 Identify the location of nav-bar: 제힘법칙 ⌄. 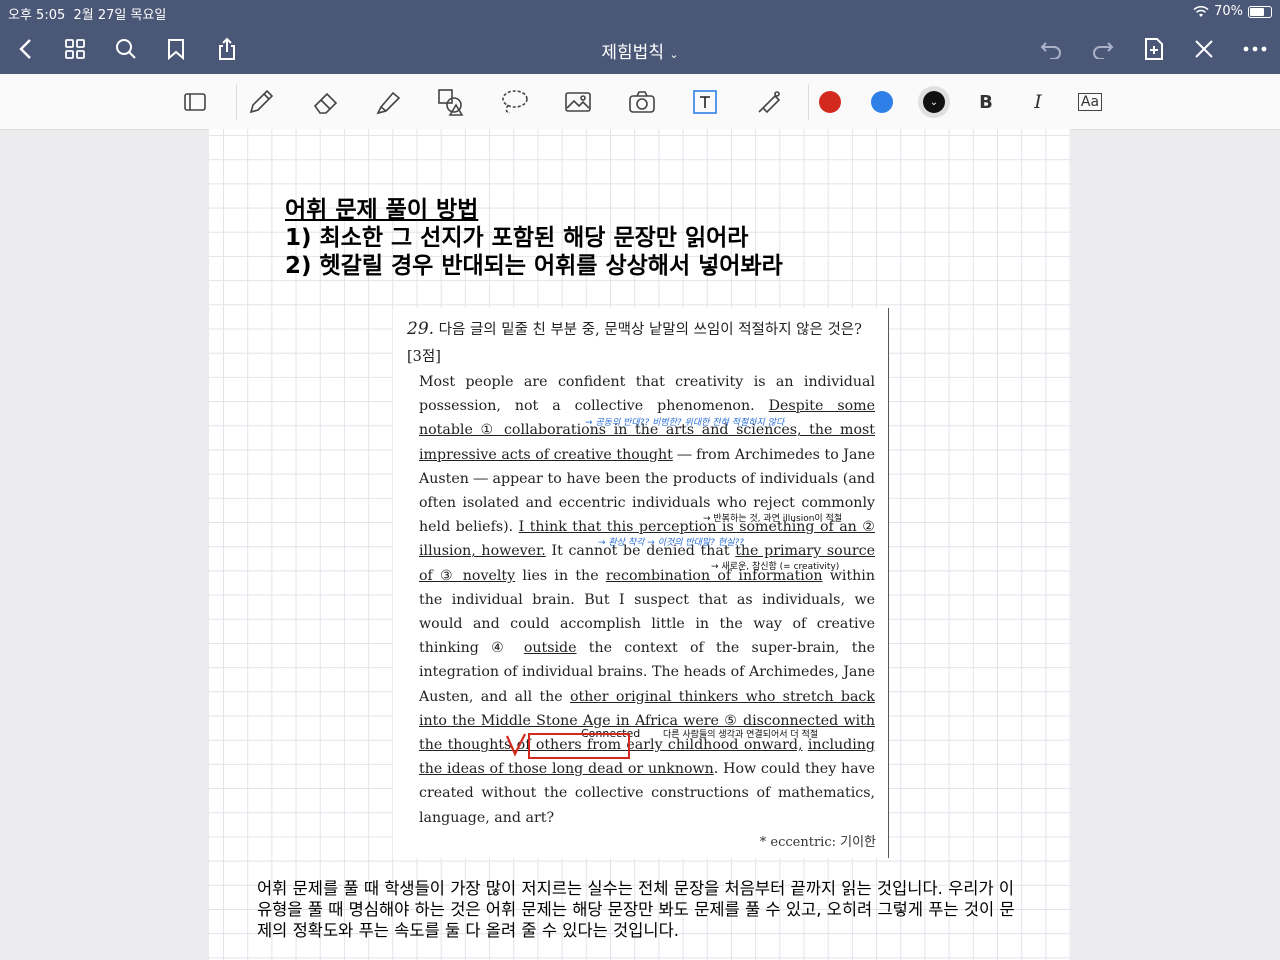
(640, 49).